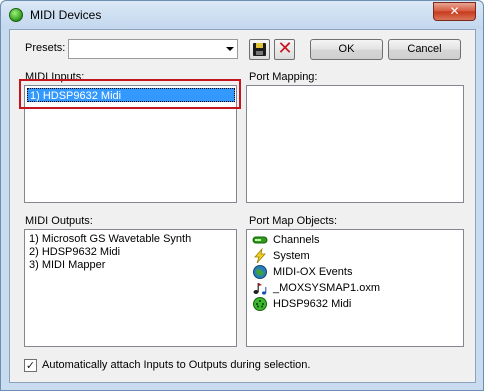 The height and width of the screenshot is (391, 484). I want to click on port-map-objects-label: Port Map Objects:, so click(293, 221).